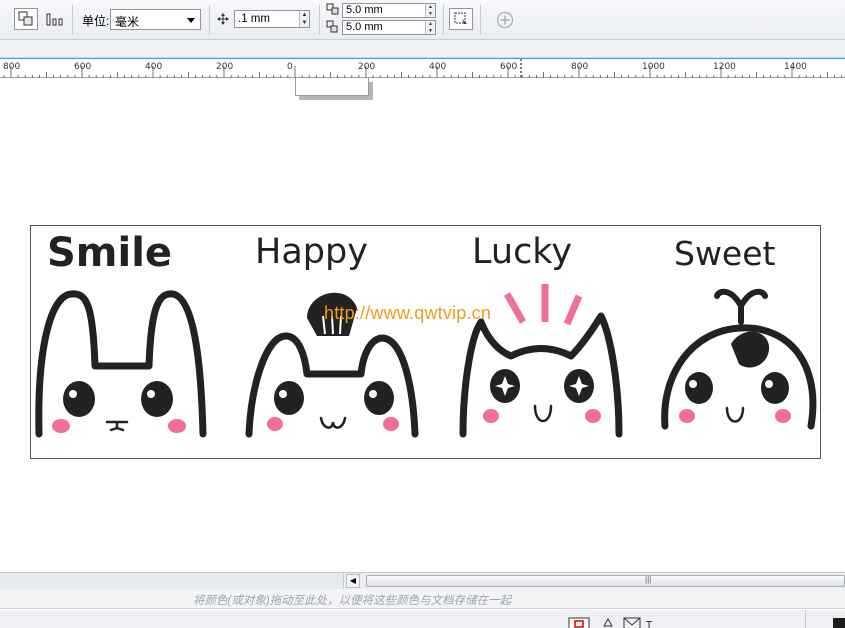 This screenshot has height=628, width=845. Describe the element at coordinates (332, 87) in the screenshot. I see `page-outline` at that location.